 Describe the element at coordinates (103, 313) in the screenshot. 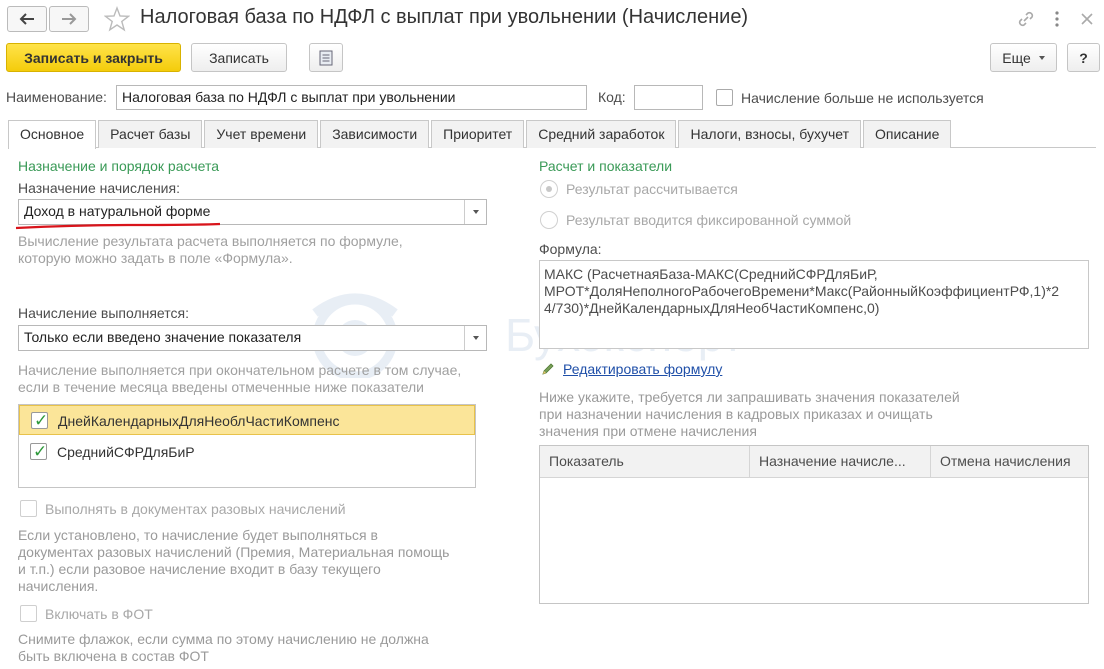

I see `run-label: Начисление выполняется:` at that location.